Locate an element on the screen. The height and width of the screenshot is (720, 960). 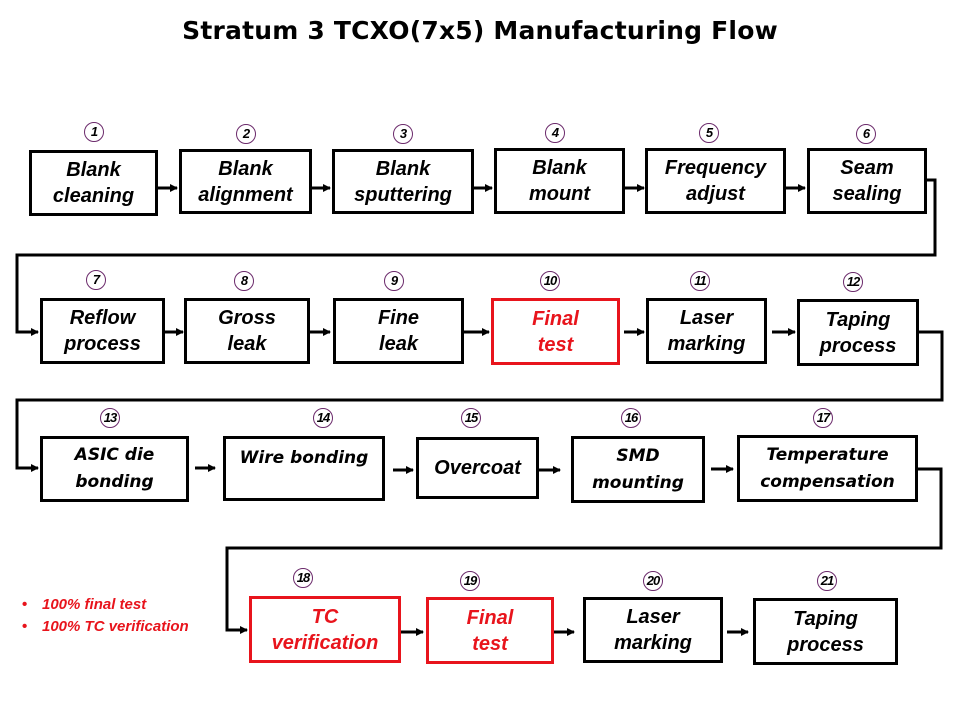
step-1-label: Blank cleaning is located at coordinates (93, 183).